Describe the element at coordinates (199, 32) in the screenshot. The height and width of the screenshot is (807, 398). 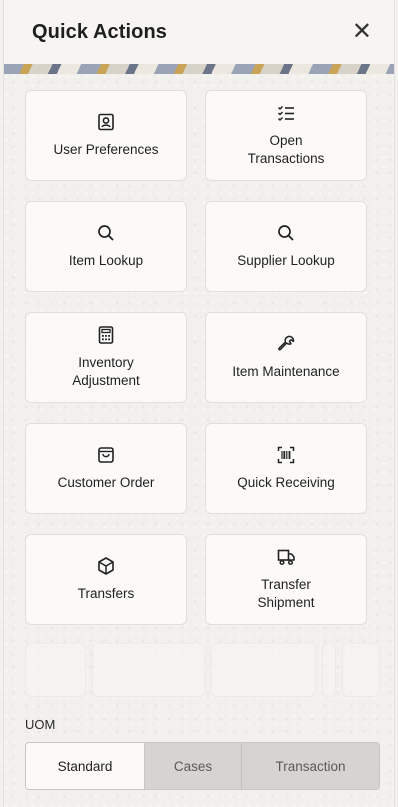
I see `panel-header: Quick Actions ✕` at that location.